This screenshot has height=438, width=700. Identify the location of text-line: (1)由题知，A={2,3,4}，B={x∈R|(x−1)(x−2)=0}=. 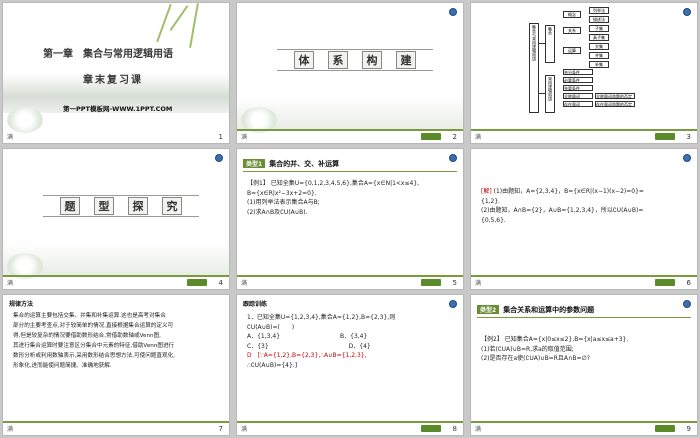
(568, 191).